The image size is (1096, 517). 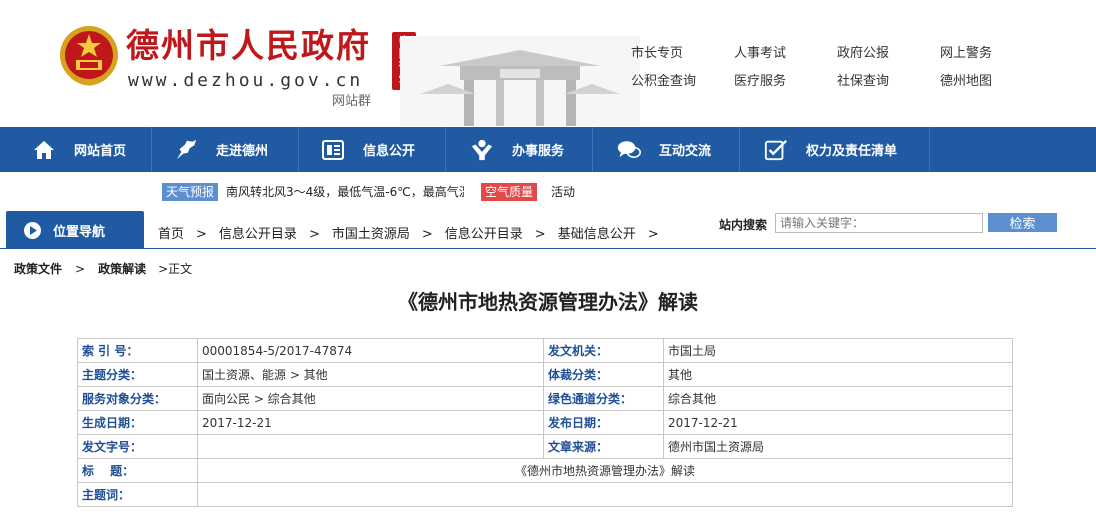 I want to click on nav-item-info-disclosure: 信息公开, so click(x=372, y=149).